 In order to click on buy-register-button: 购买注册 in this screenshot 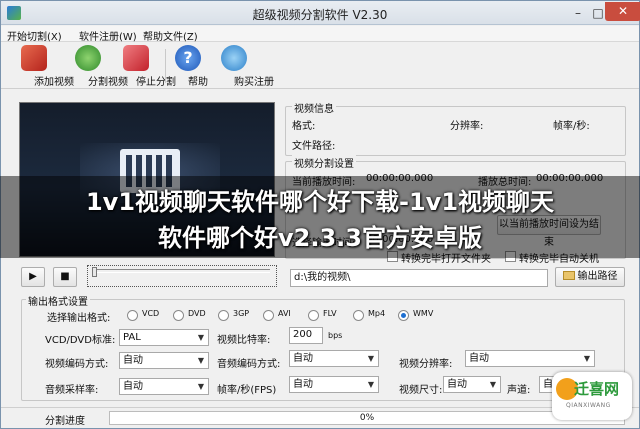, I will do `click(241, 66)`.